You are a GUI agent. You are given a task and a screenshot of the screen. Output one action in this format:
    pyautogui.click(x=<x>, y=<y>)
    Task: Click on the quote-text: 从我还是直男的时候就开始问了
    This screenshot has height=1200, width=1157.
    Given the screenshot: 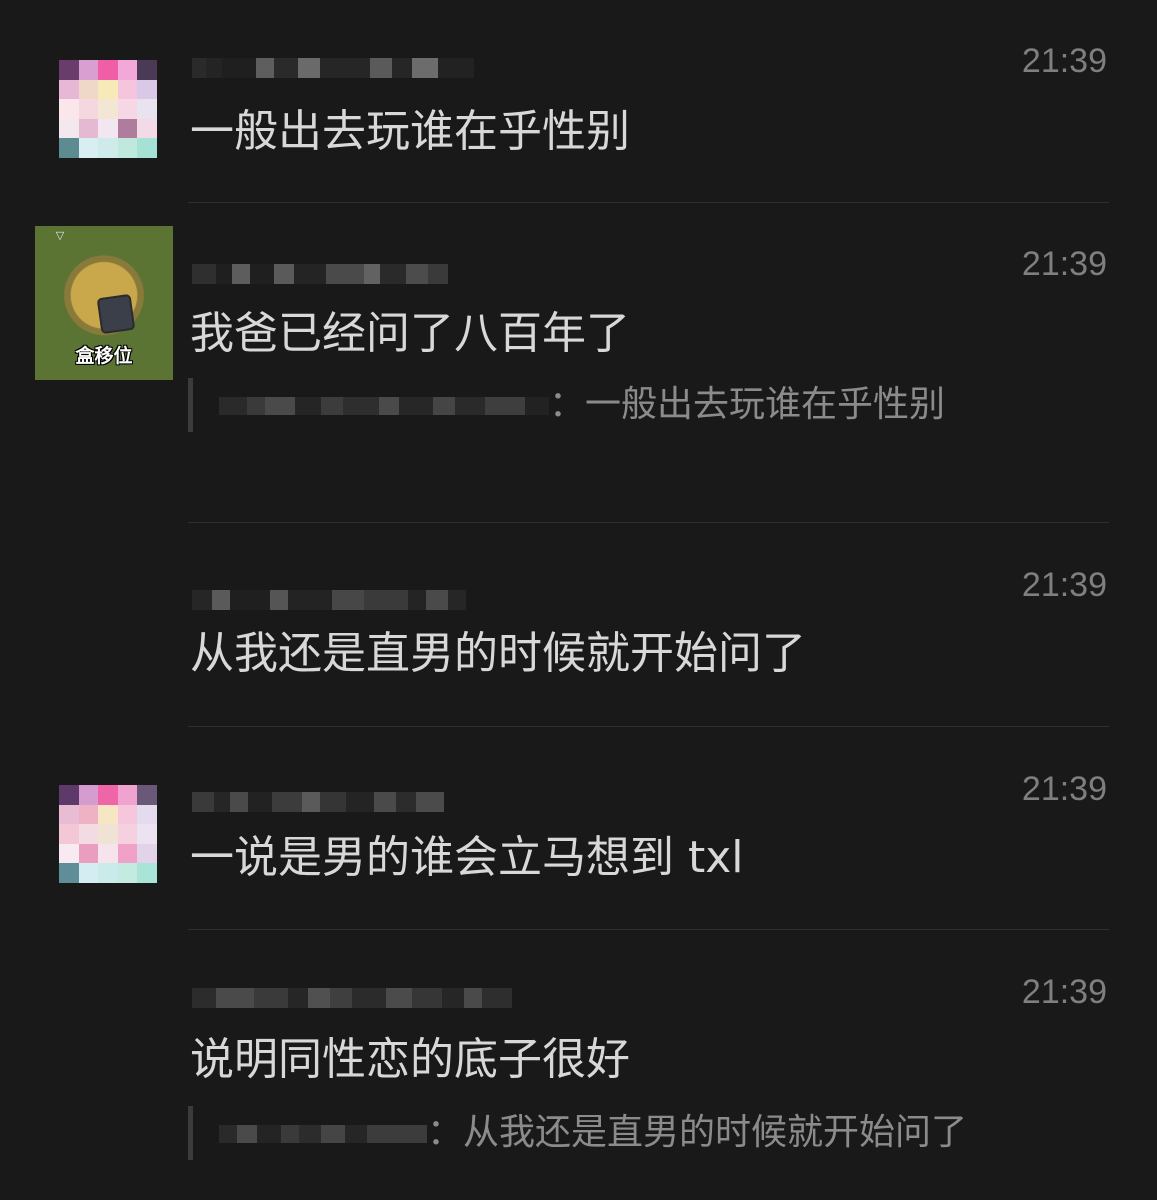 What is the action you would take?
    pyautogui.click(x=715, y=1132)
    